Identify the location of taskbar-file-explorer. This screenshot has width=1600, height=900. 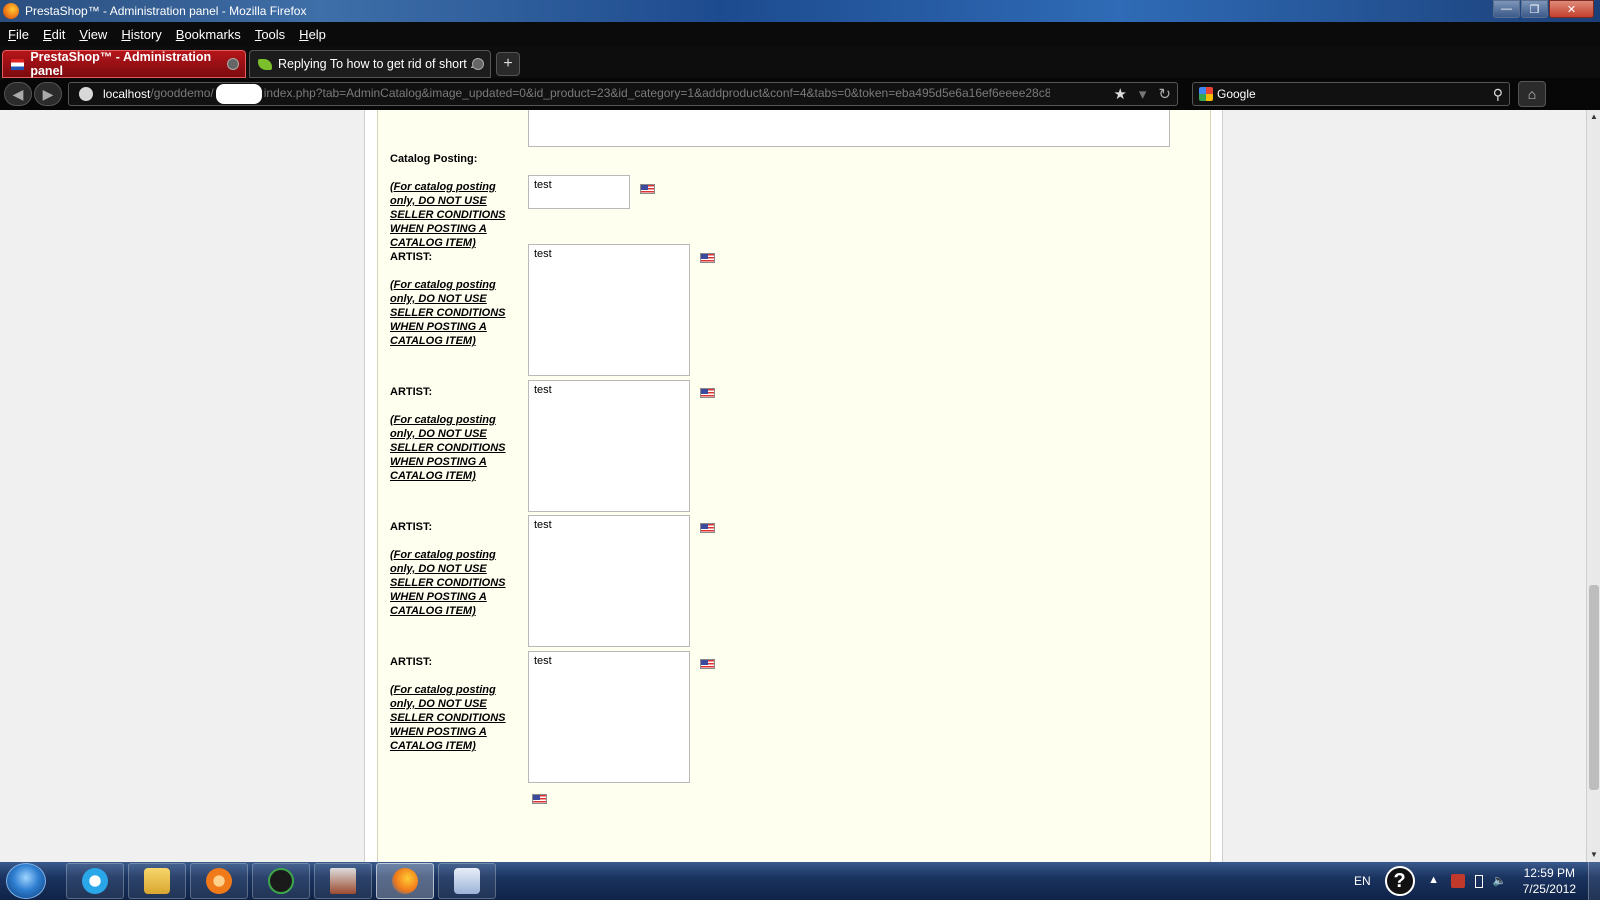
(157, 881).